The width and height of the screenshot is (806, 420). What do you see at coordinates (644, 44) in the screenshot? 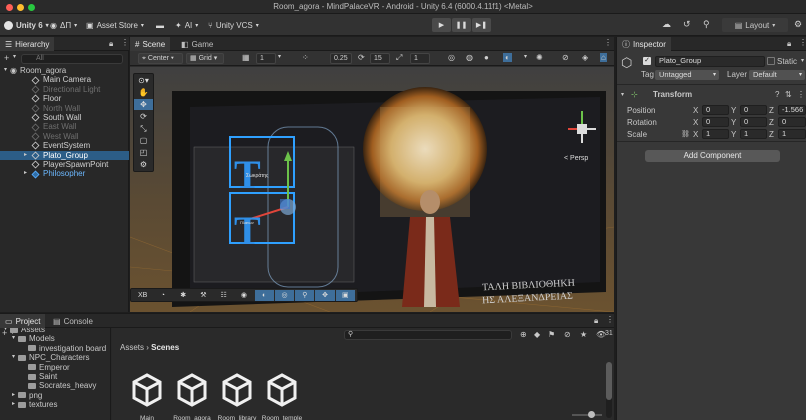
I see `tab-inspector: ⓘ Inspector` at bounding box center [644, 44].